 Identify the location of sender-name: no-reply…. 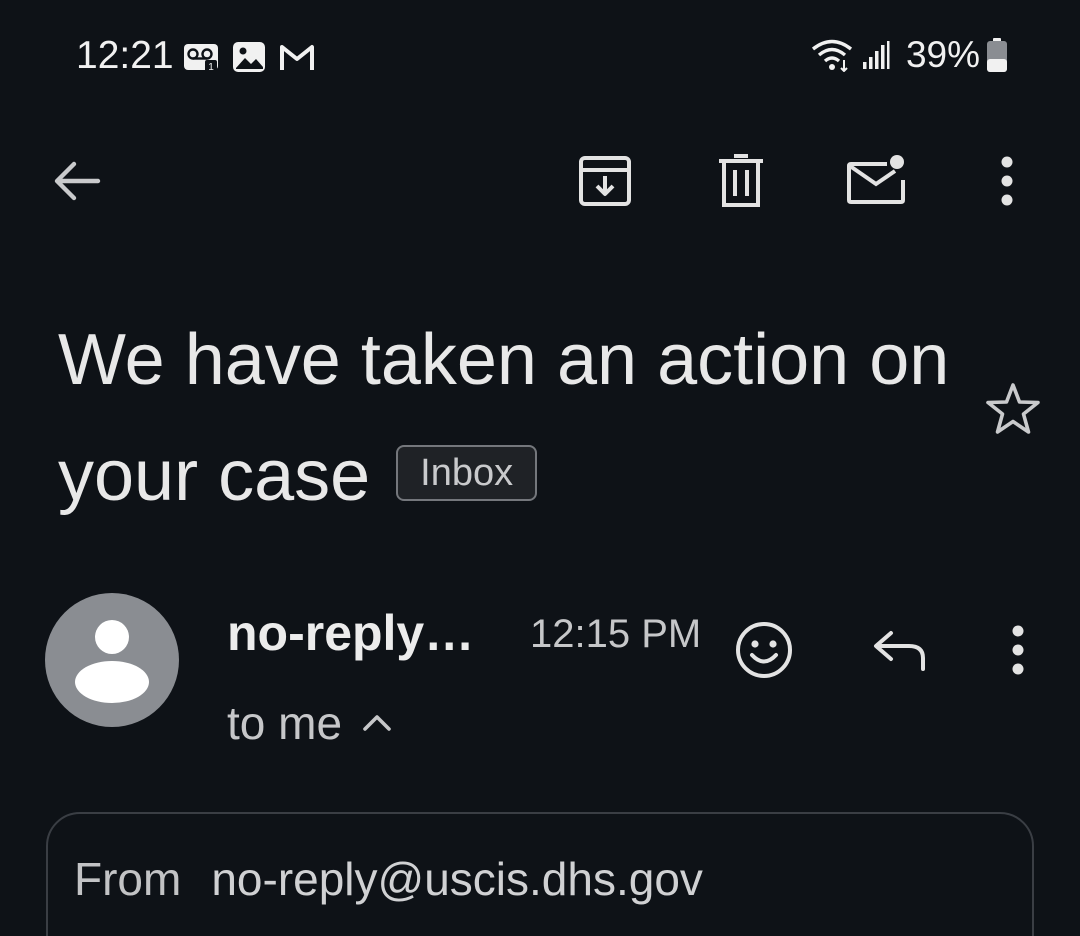
(350, 633).